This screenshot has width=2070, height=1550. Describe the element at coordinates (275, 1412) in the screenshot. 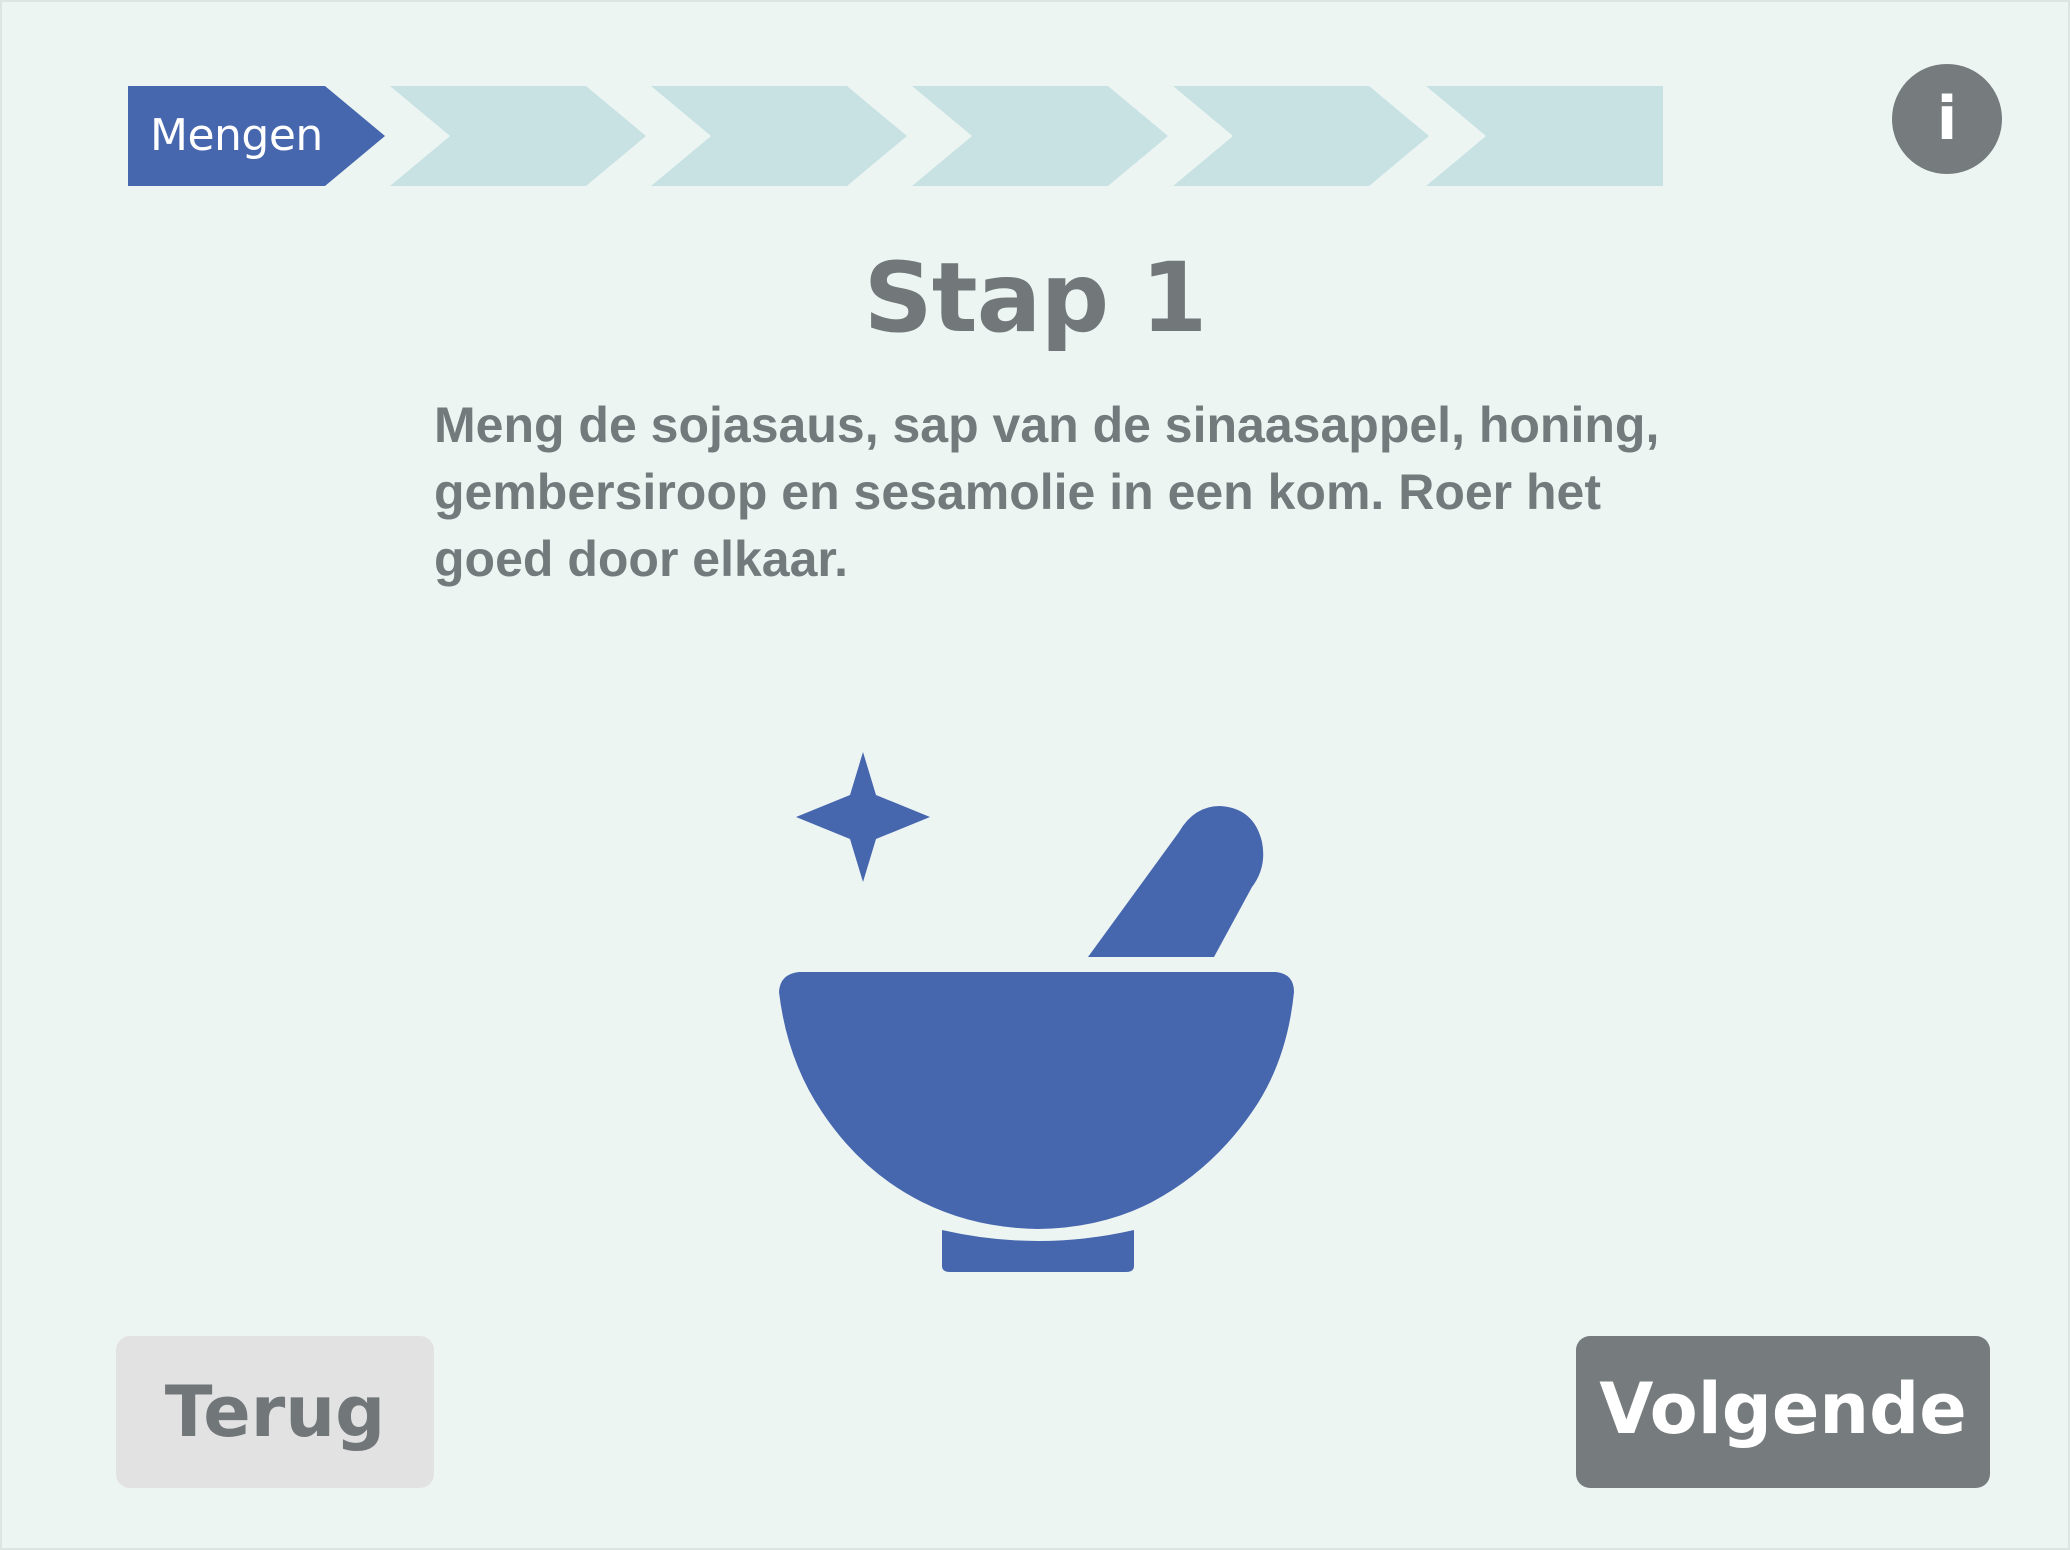

I see `back-button: Terug` at that location.